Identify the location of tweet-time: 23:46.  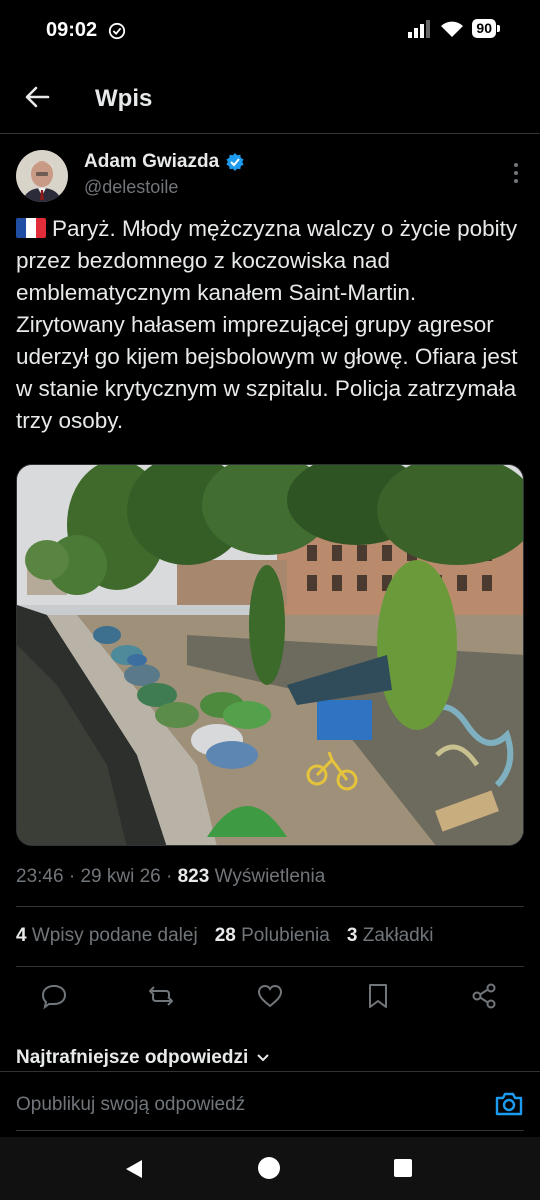
(40, 876).